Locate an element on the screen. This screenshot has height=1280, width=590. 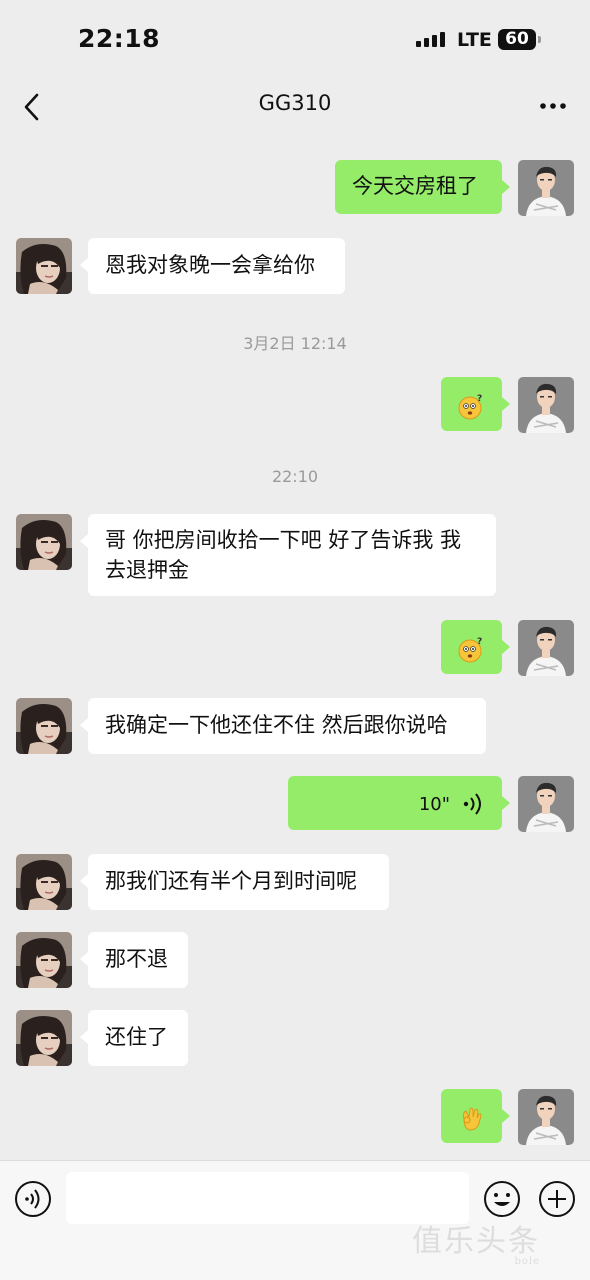
message-timestamp: 22:10 is located at coordinates (295, 476).